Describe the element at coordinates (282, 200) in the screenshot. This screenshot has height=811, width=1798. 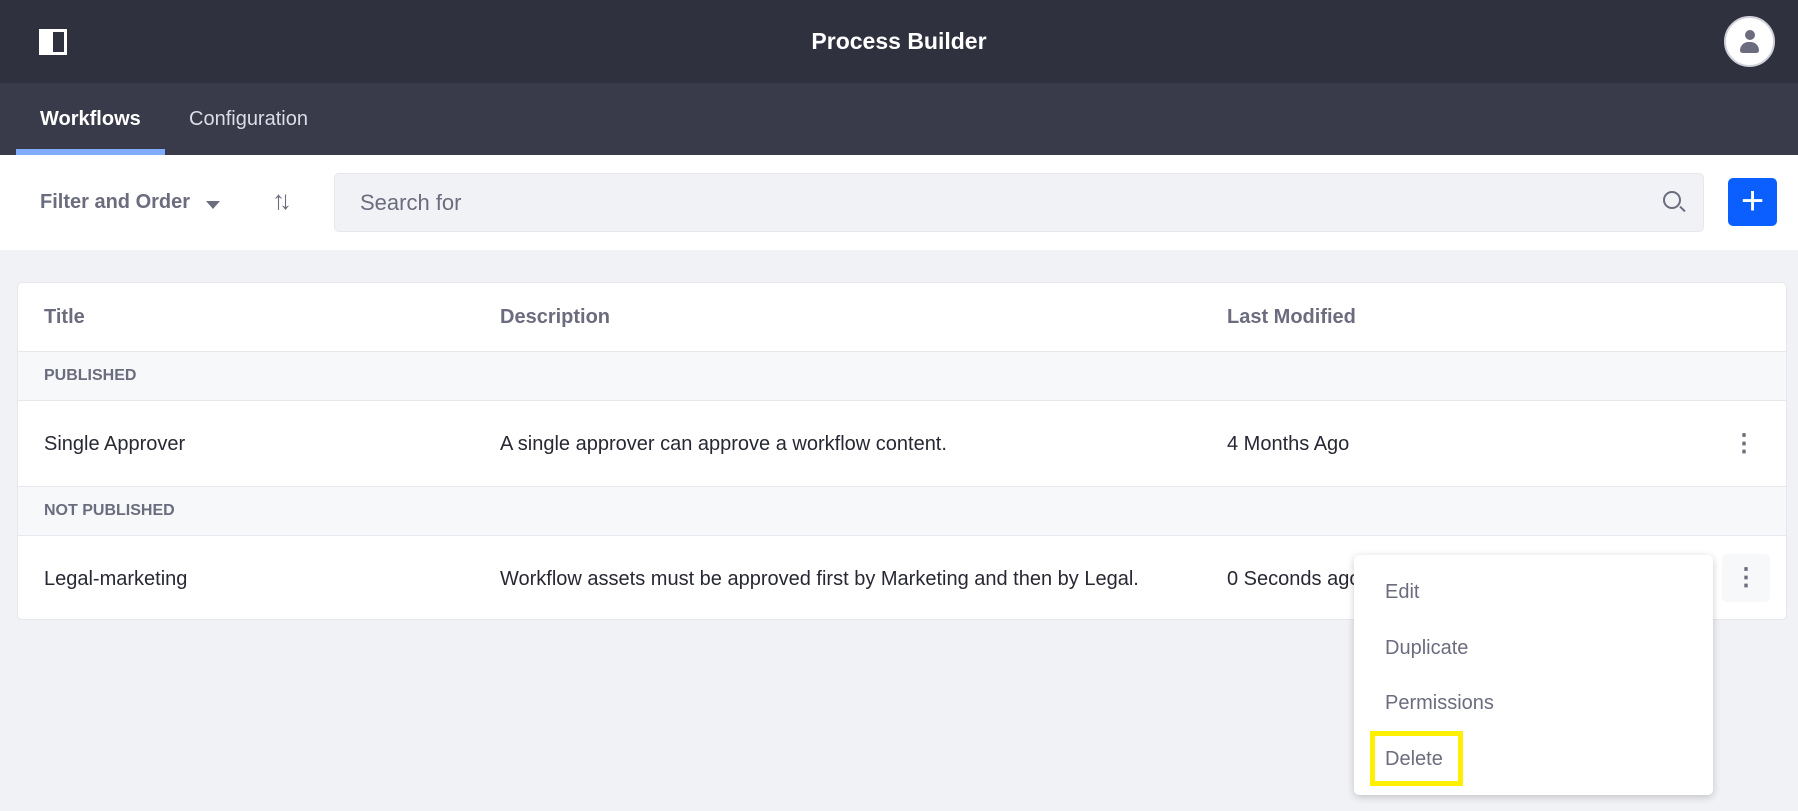
I see `sort-icon: ↑↓` at that location.